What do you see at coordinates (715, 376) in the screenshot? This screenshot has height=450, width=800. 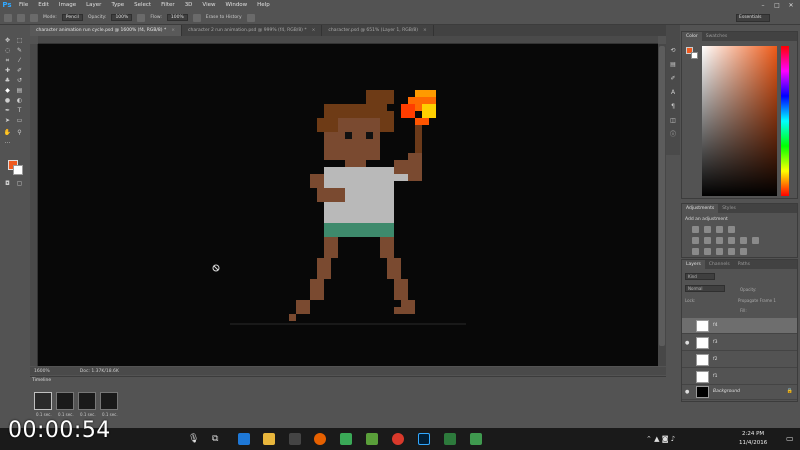 I see `layer-name: f1` at bounding box center [715, 376].